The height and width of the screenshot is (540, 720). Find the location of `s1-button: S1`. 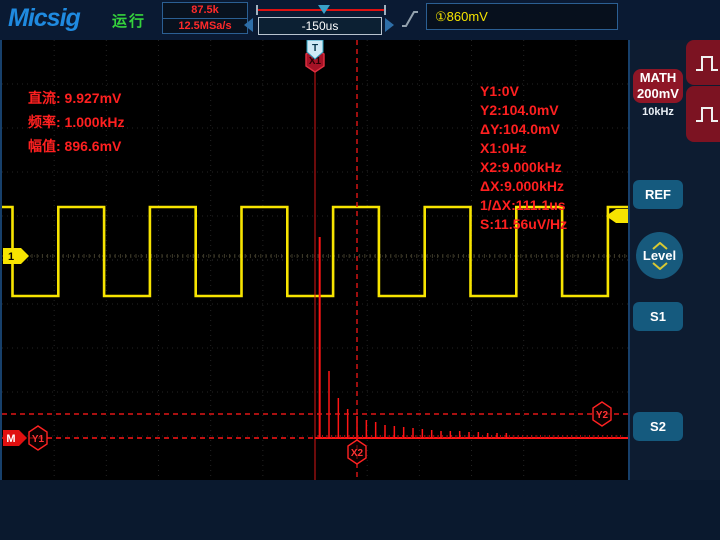

s1-button: S1 is located at coordinates (658, 316).